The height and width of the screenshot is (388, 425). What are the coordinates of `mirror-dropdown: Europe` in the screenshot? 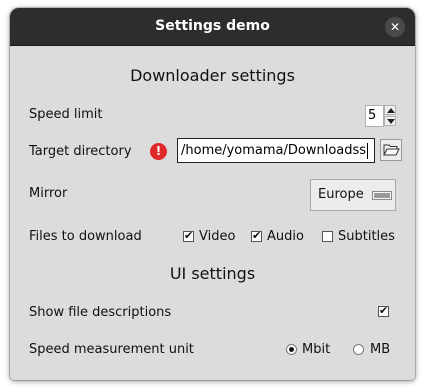 It's located at (353, 195).